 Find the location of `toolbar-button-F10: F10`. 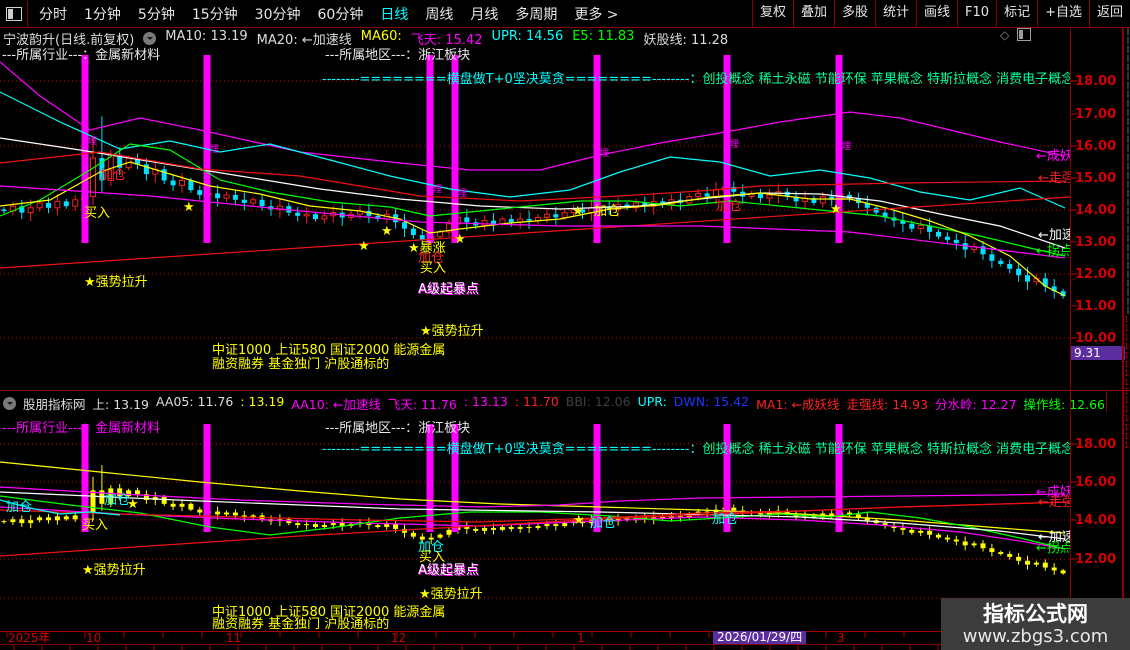

toolbar-button-F10: F10 is located at coordinates (977, 13).